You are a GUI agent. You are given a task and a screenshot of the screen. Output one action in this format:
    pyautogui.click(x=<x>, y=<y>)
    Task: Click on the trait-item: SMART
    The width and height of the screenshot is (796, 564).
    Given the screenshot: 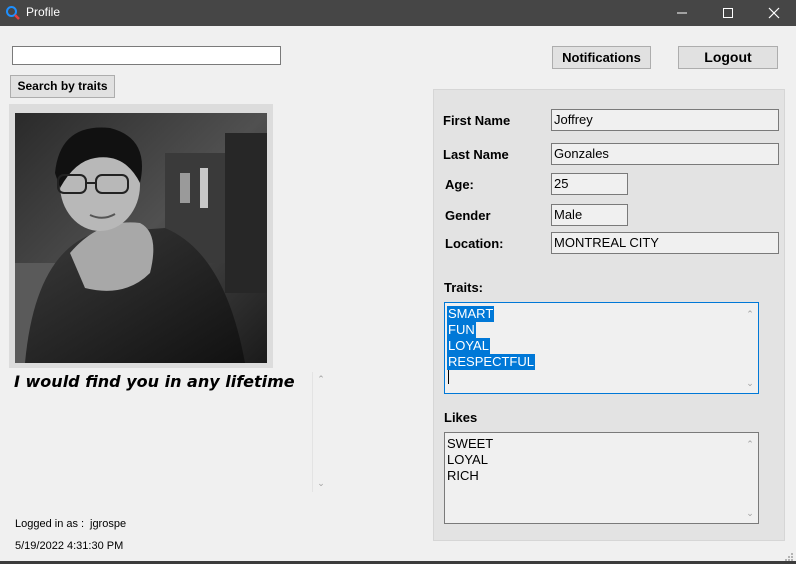 What is the action you would take?
    pyautogui.click(x=471, y=314)
    